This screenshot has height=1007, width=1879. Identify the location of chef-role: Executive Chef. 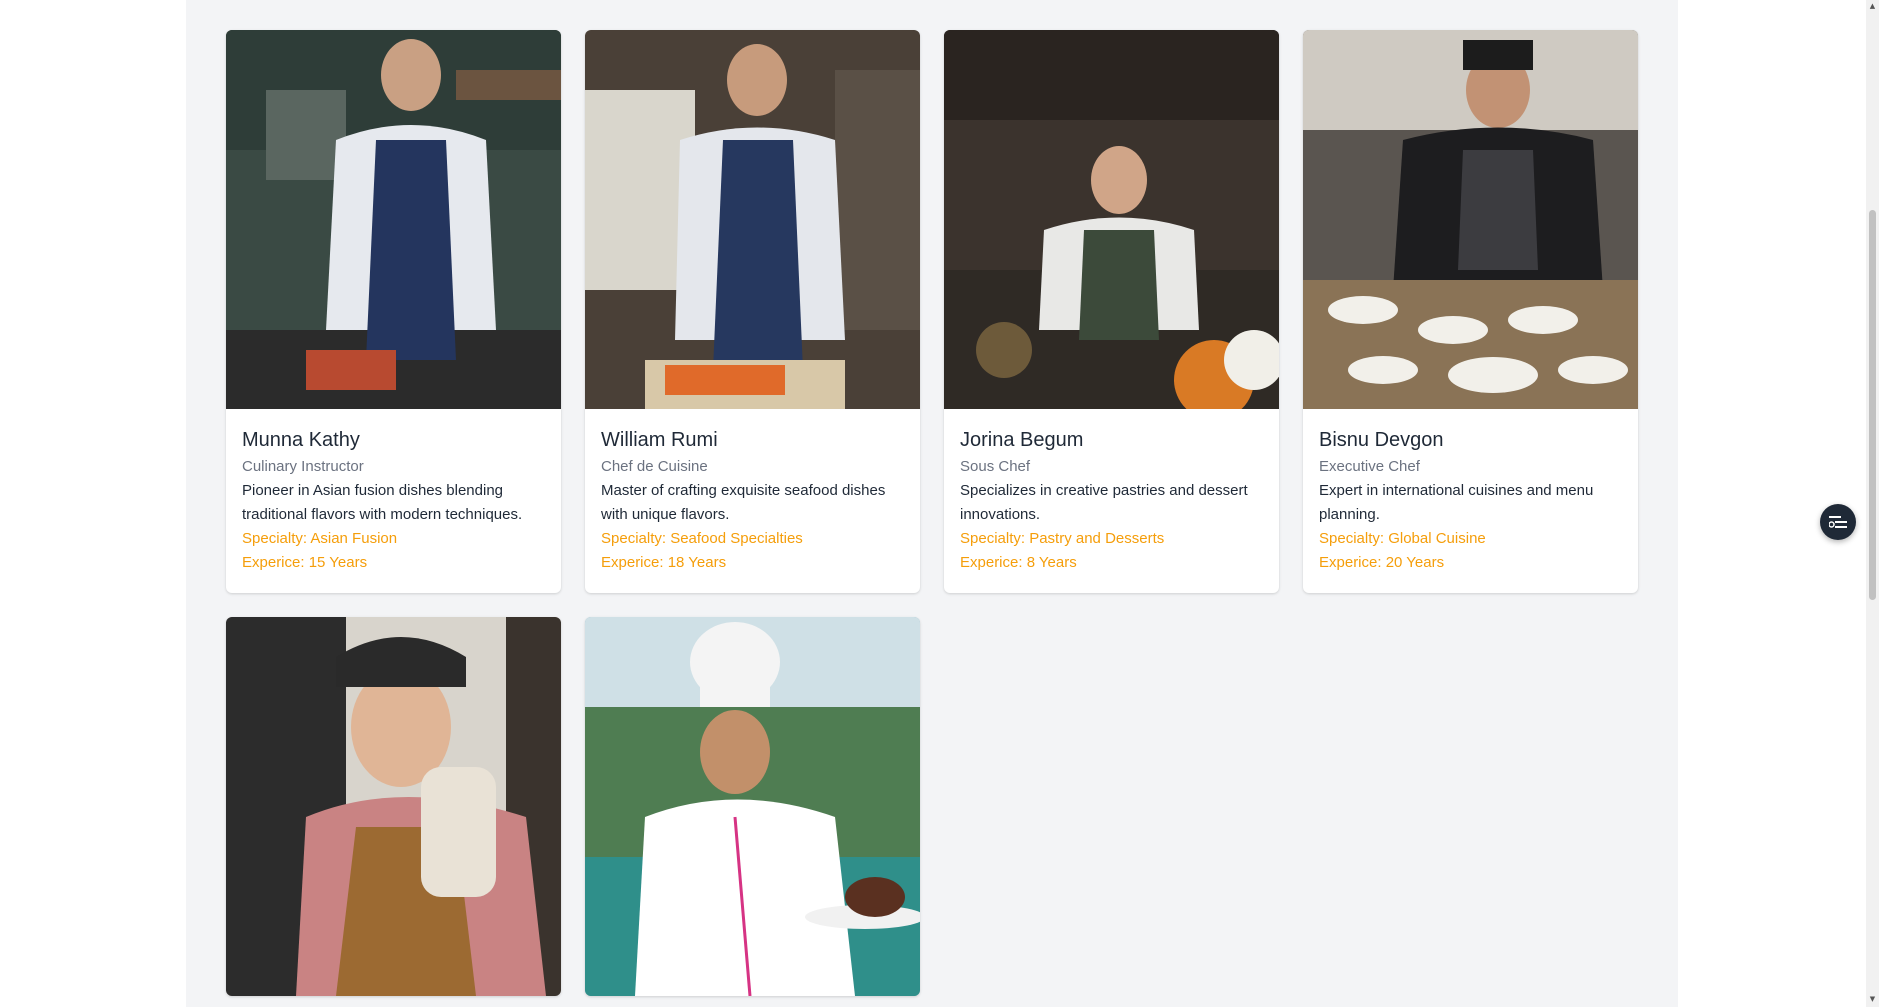
(1369, 466).